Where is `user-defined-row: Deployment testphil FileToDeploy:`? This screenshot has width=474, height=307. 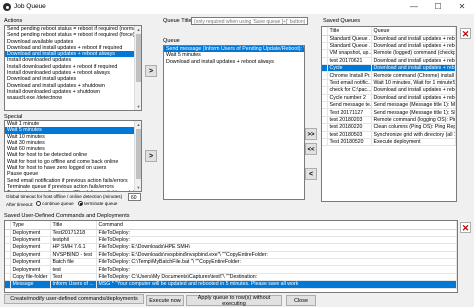
user-defined-row: Deployment testphil FileToDeploy: is located at coordinates (231, 240).